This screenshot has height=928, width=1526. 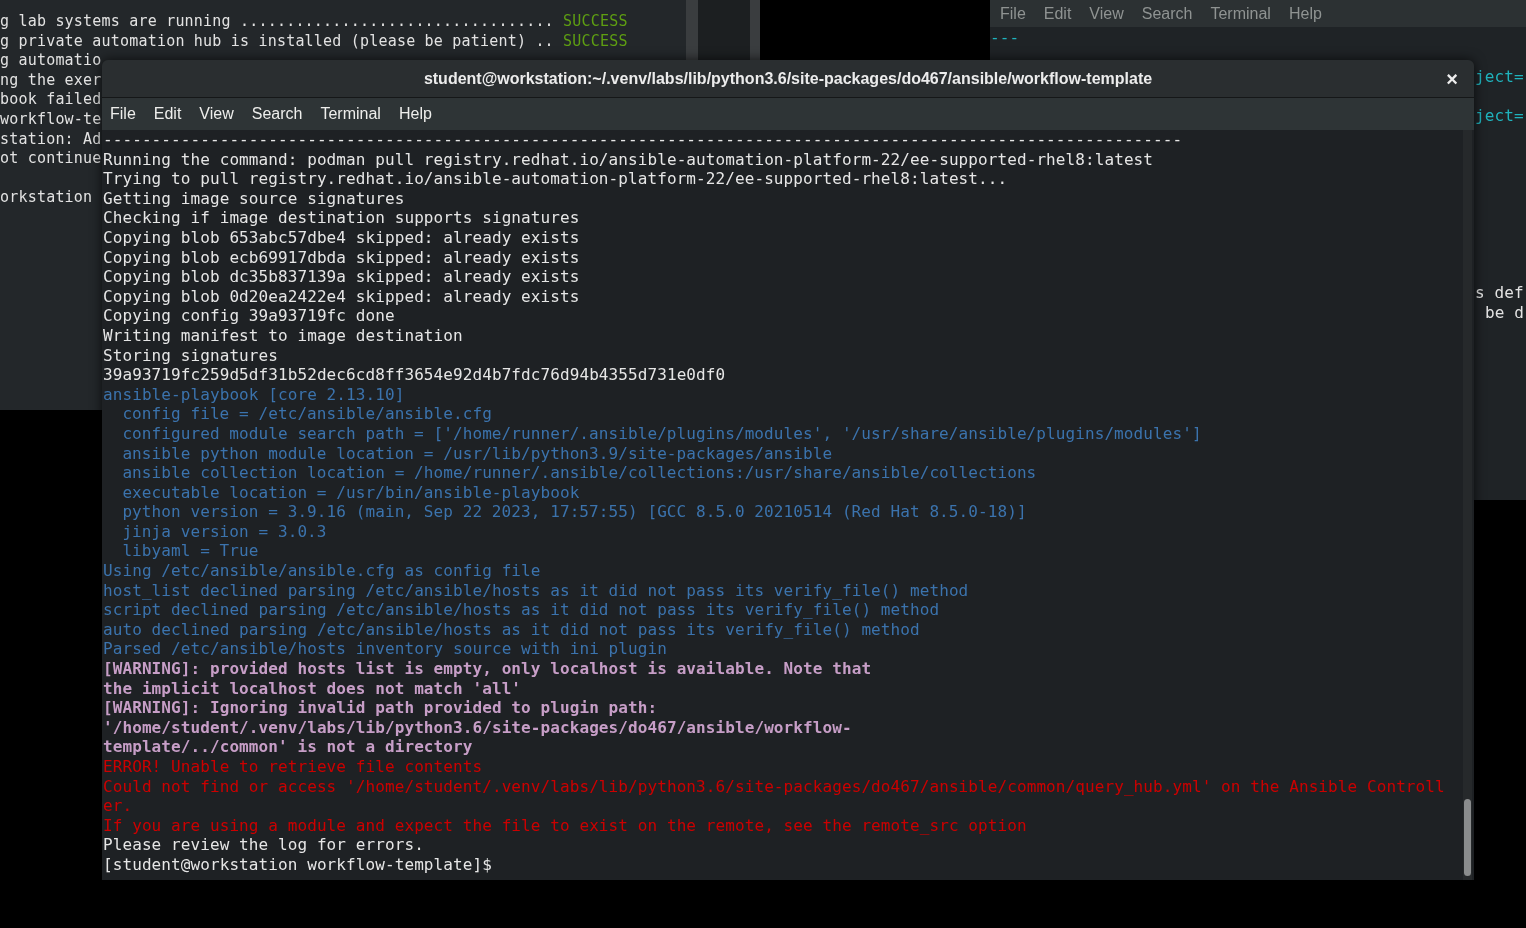 I want to click on terminal-line: libyaml = True, so click(x=190, y=551).